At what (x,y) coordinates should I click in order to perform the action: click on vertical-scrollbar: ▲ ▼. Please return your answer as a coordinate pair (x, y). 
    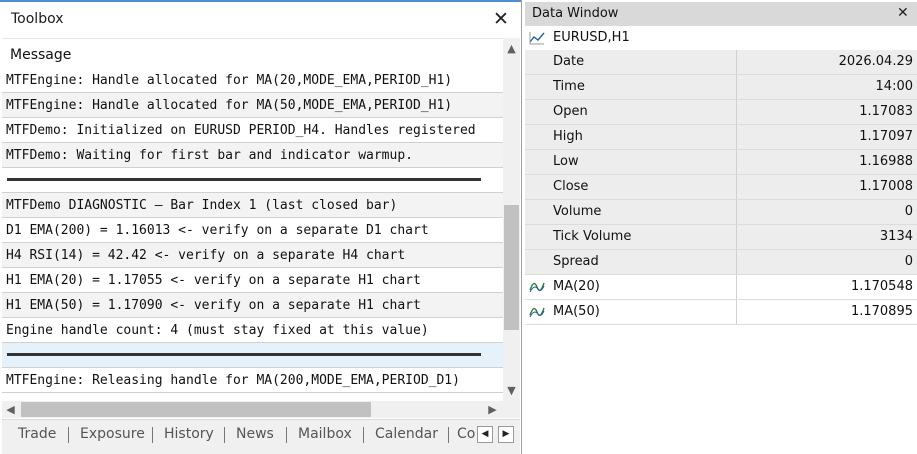
    Looking at the image, I should click on (511, 219).